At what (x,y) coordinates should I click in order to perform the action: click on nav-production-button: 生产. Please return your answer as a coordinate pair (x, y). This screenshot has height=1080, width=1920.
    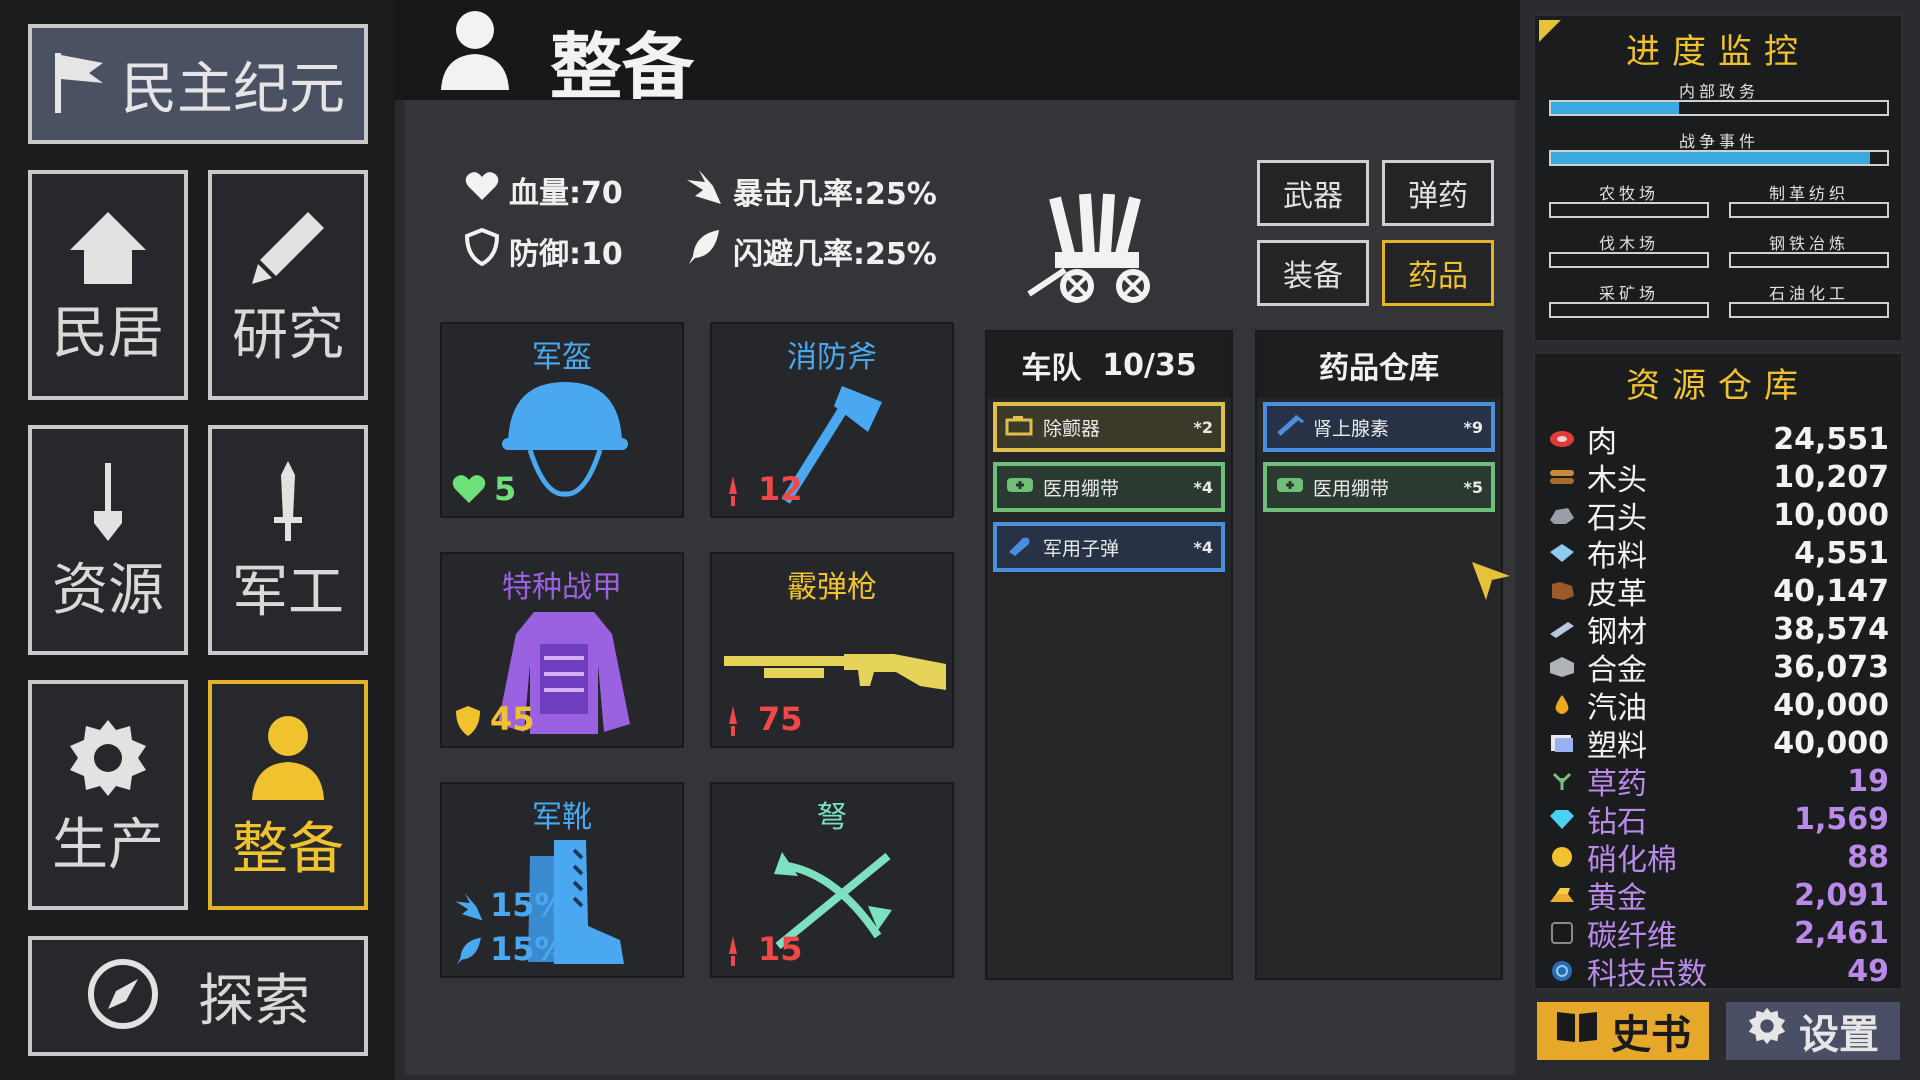
    Looking at the image, I should click on (108, 795).